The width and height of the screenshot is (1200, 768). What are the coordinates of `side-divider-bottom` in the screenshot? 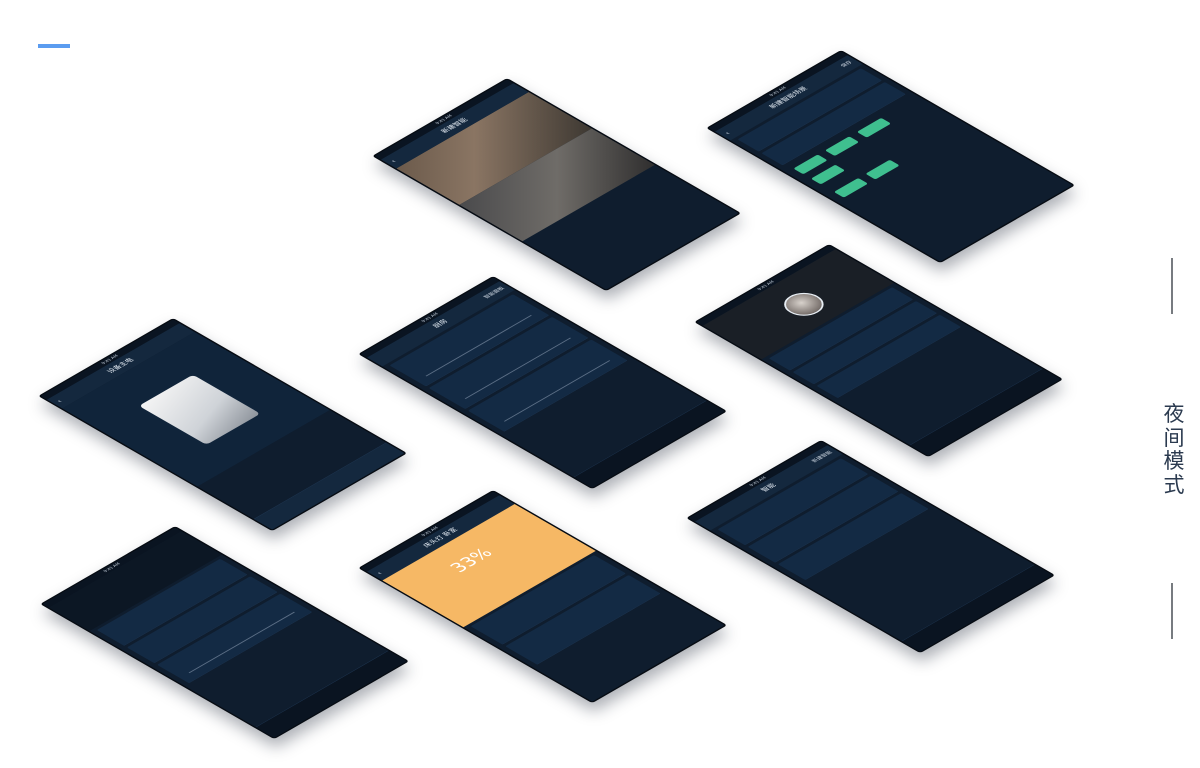 It's located at (1172, 611).